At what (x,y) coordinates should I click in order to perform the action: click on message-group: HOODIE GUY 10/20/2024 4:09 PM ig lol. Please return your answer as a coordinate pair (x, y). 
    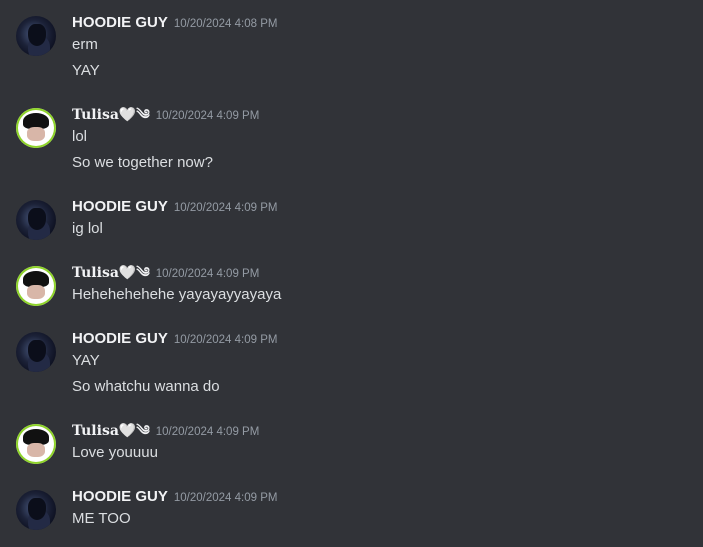
    Looking at the image, I should click on (351, 218).